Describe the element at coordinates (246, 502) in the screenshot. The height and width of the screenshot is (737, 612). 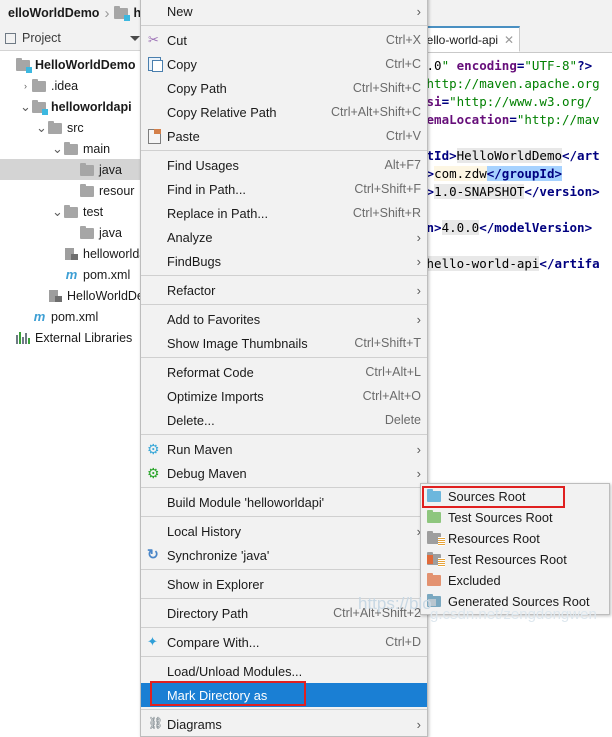
I see `menu-item-label: Build Module 'helloworldapi'` at that location.